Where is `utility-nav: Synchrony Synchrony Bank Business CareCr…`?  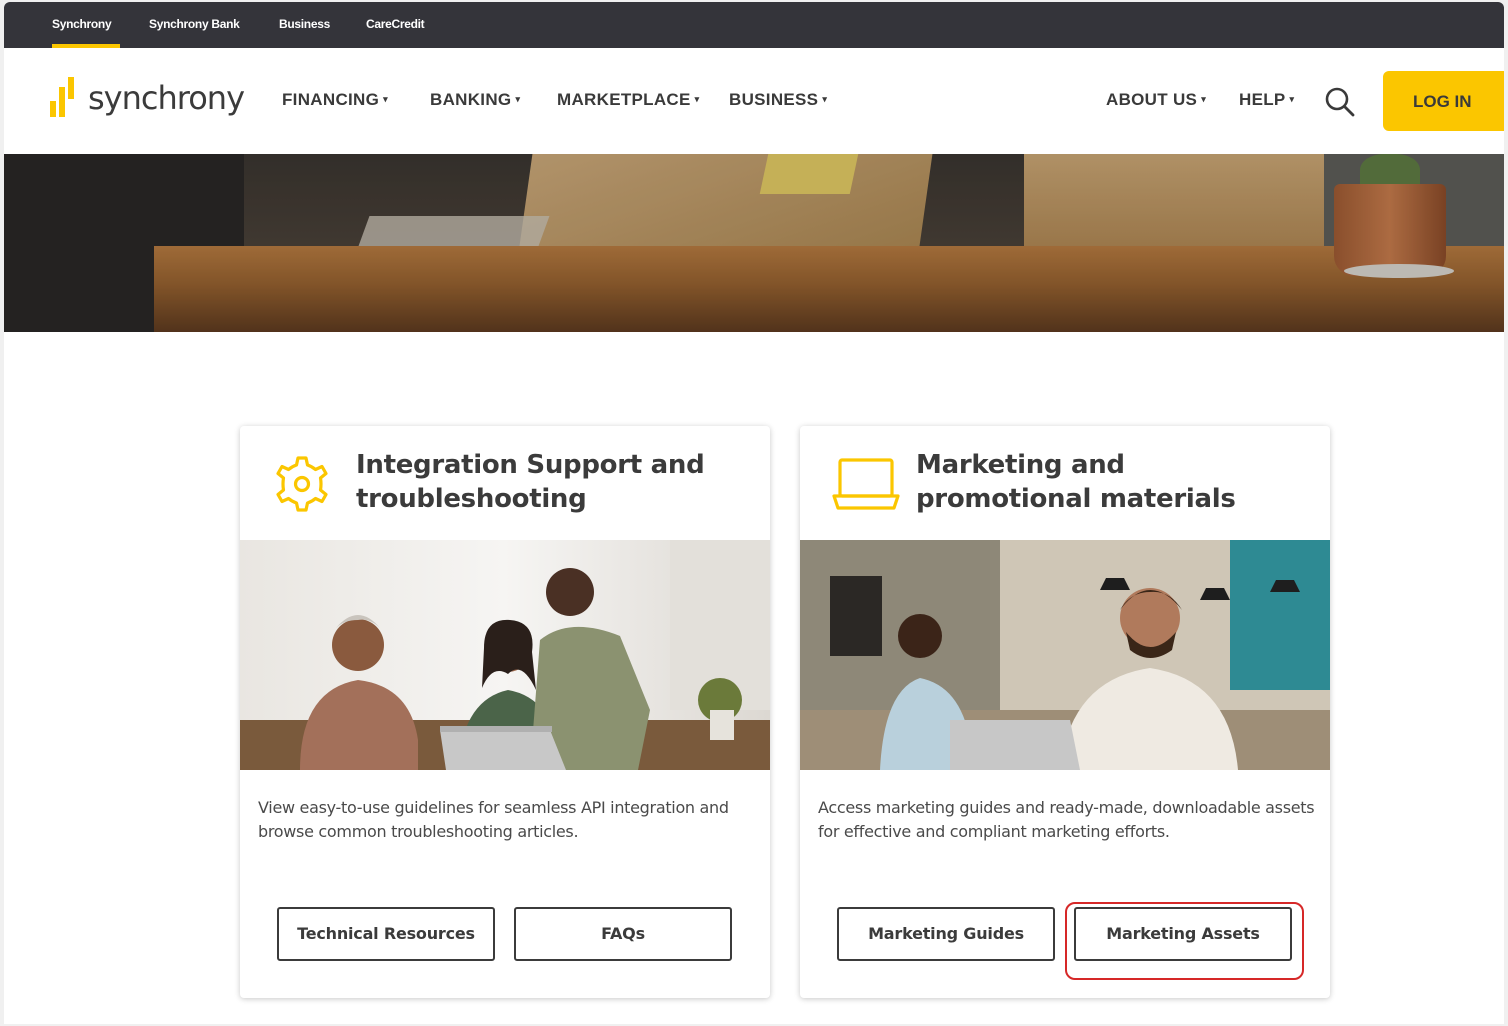 utility-nav: Synchrony Synchrony Bank Business CareCr… is located at coordinates (754, 25).